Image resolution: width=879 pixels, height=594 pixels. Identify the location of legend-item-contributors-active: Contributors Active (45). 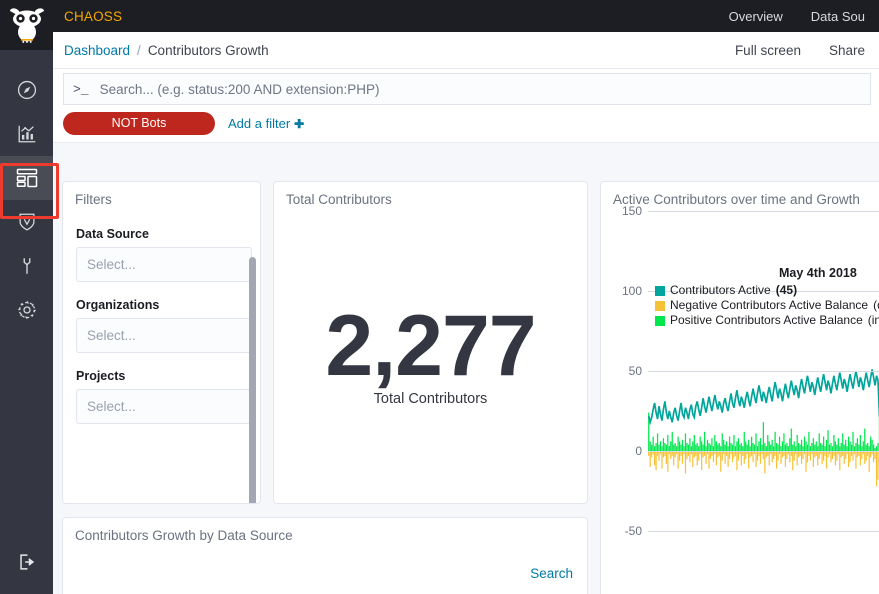
(767, 290).